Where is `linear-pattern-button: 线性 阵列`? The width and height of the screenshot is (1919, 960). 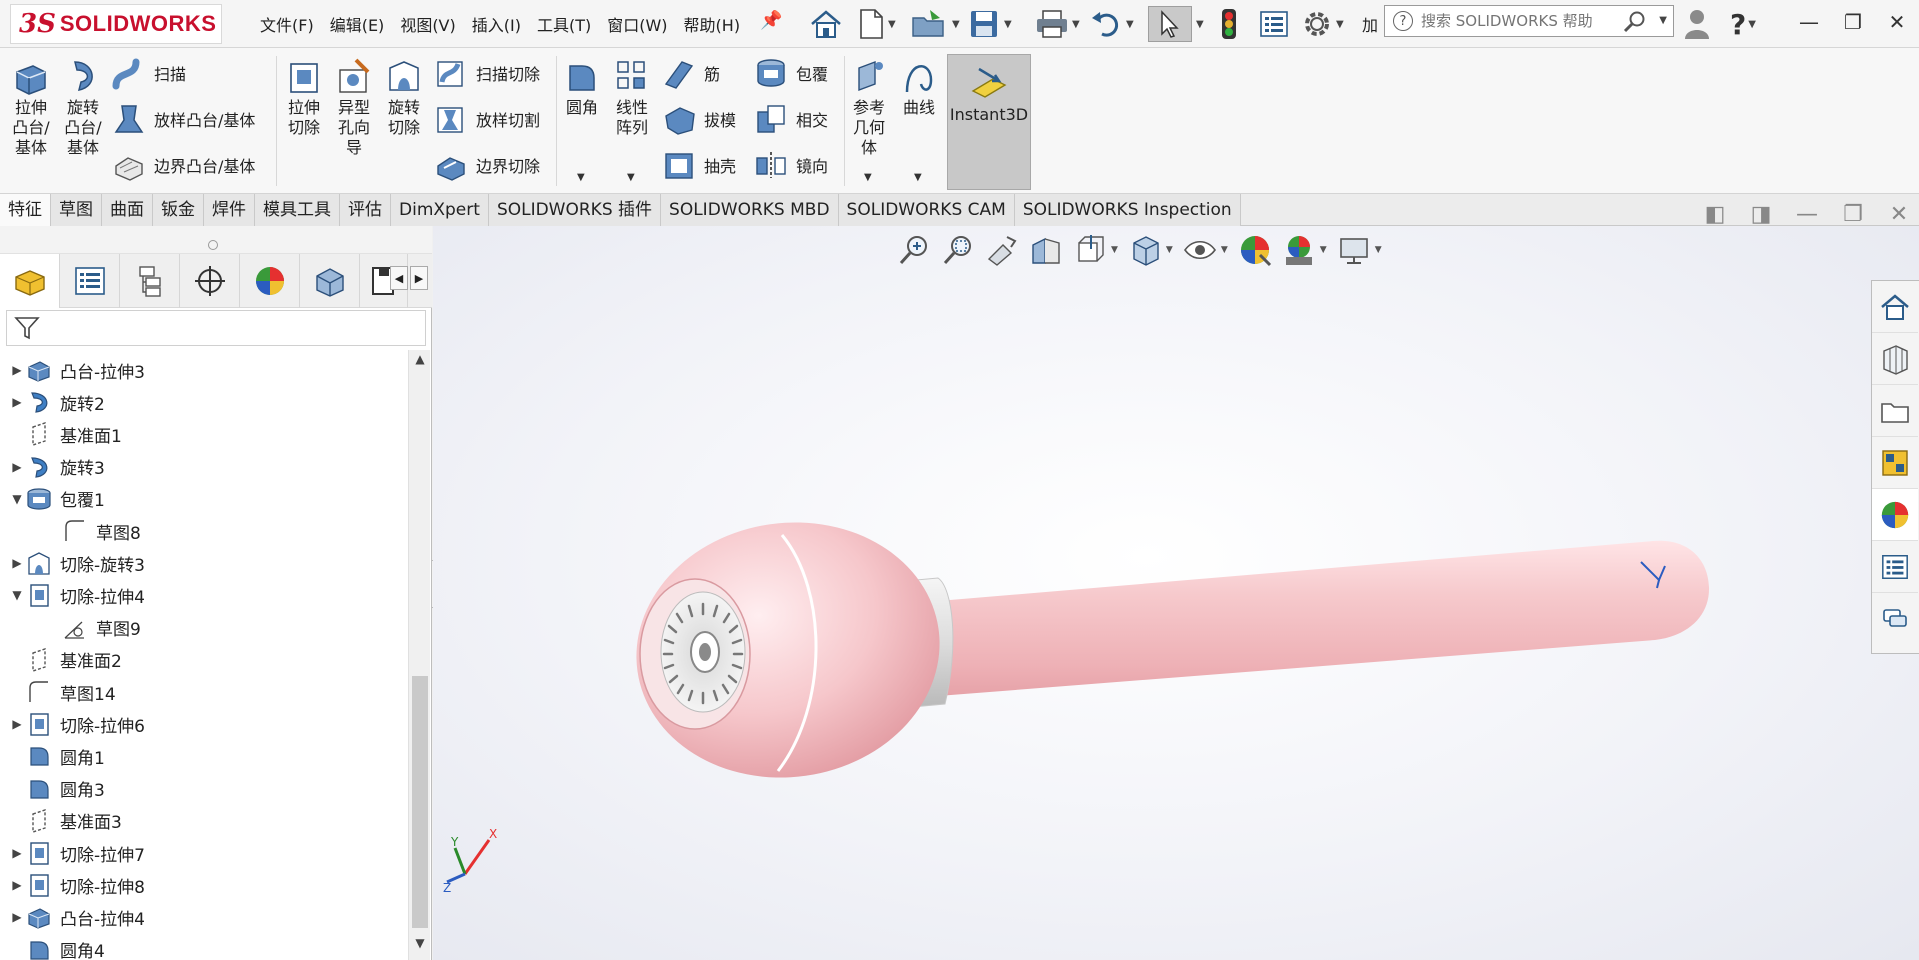
linear-pattern-button: 线性 阵列 is located at coordinates (632, 97).